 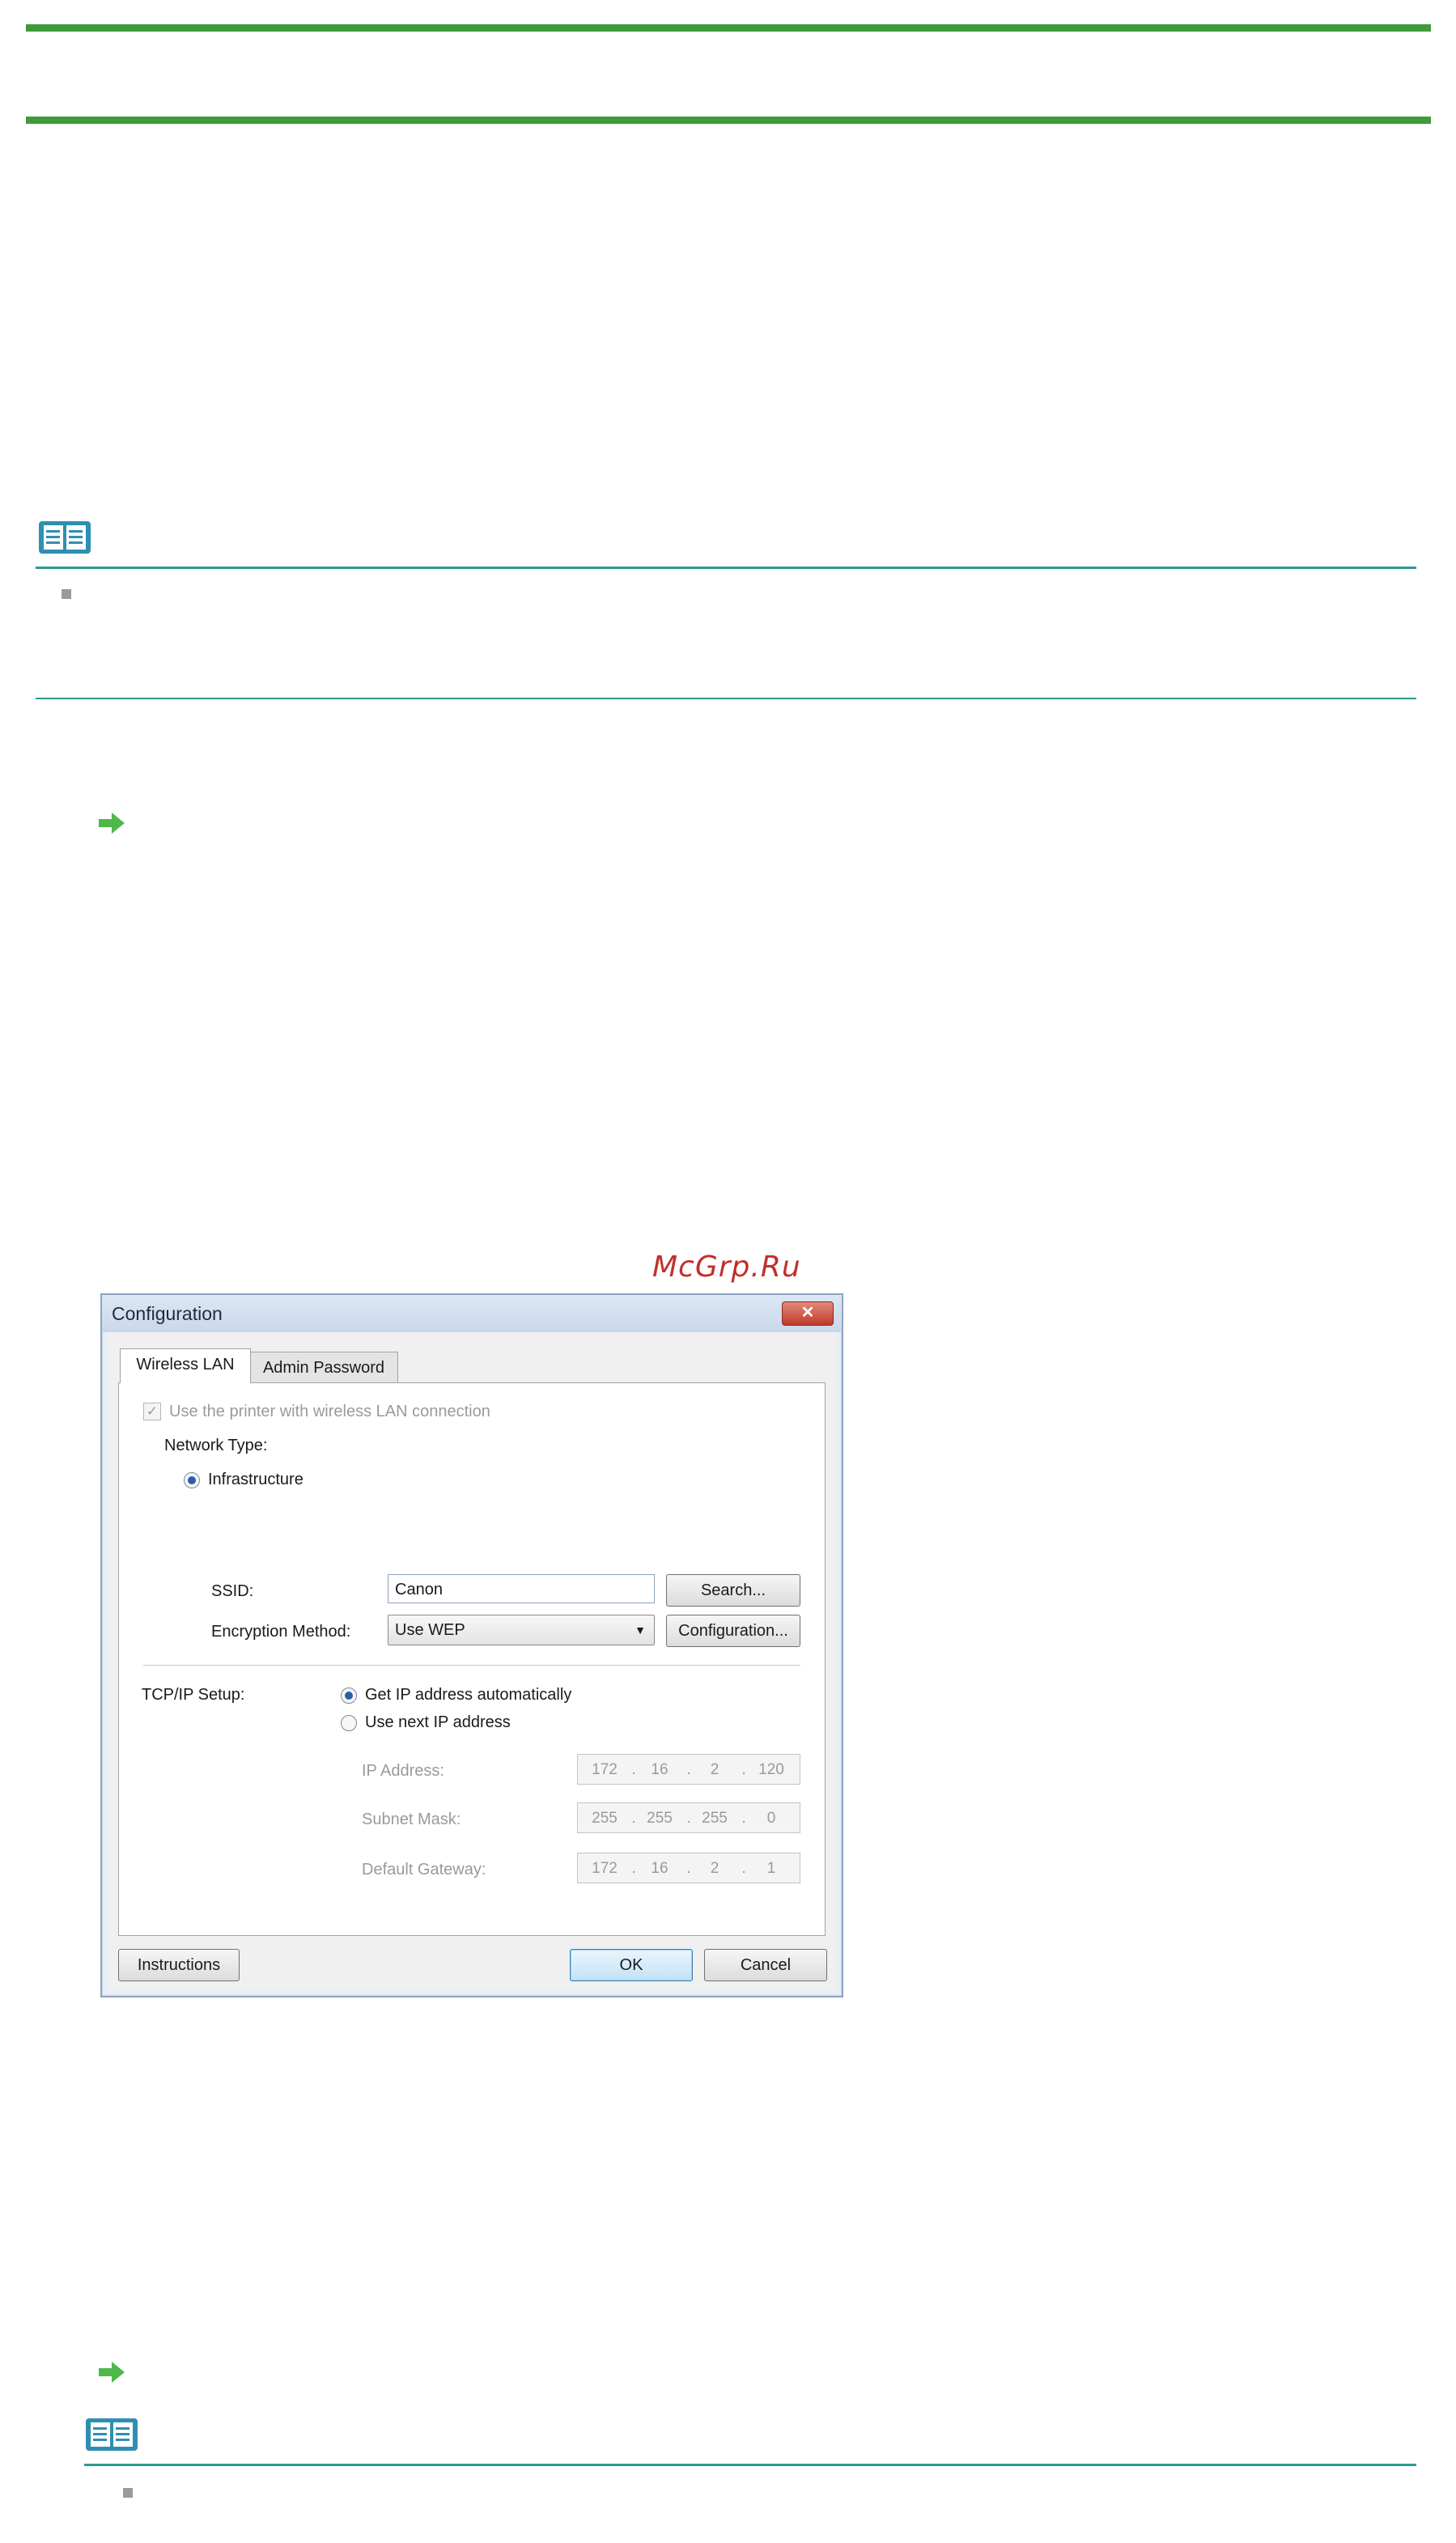 I want to click on instructions-button: Instructions, so click(x=179, y=1965).